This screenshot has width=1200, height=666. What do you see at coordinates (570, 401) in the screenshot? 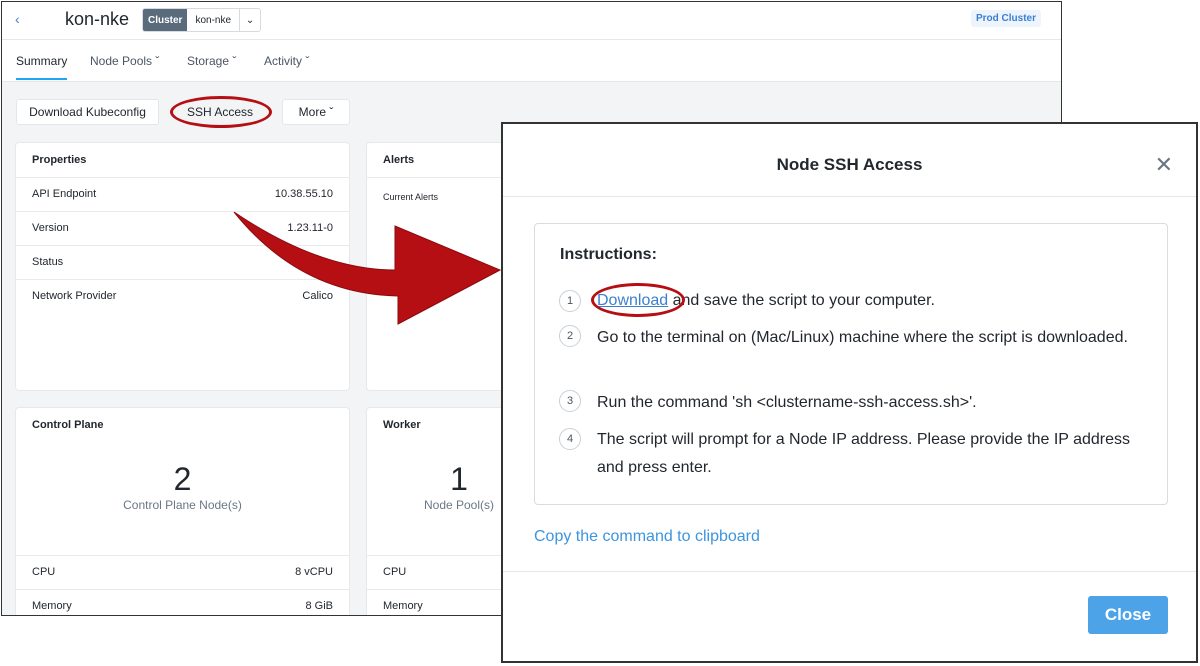
I see `step-number: 3` at bounding box center [570, 401].